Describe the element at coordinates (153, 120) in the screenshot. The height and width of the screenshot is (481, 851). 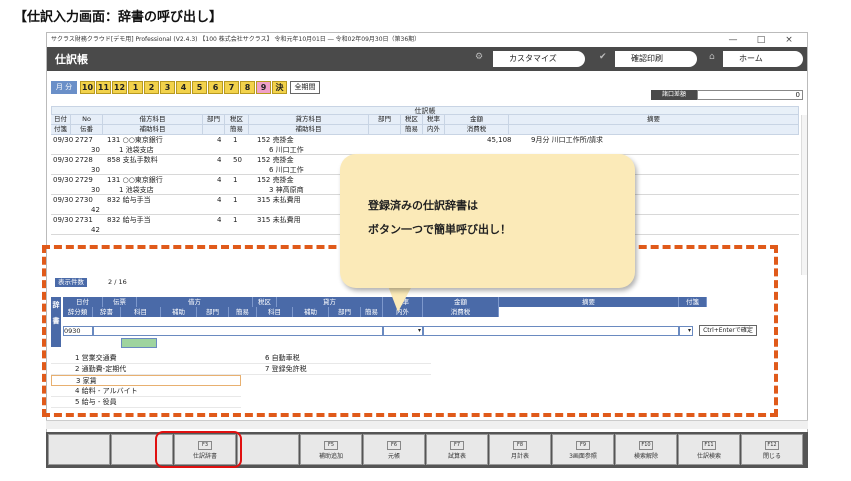
I see `col-header: 借方科目` at that location.